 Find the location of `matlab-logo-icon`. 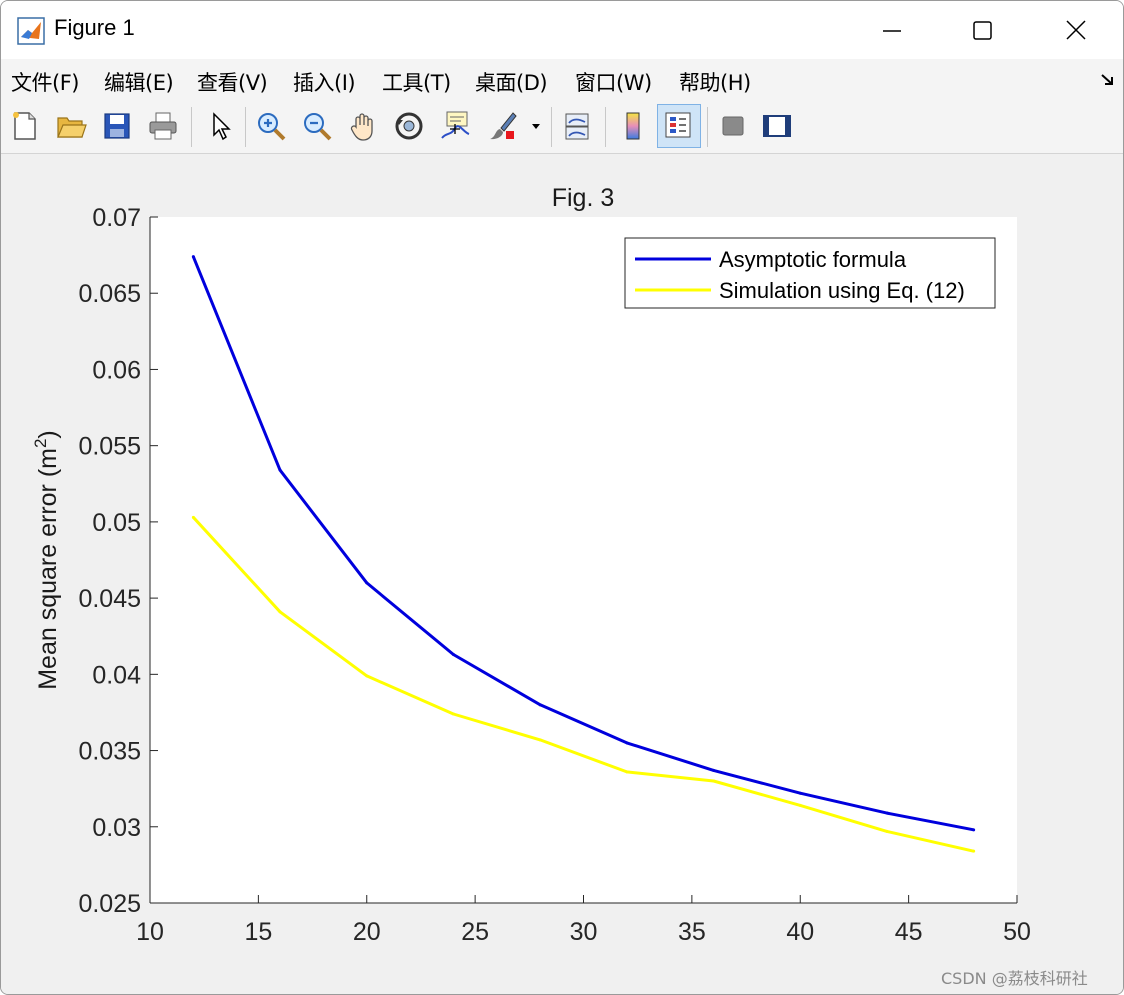

matlab-logo-icon is located at coordinates (31, 31).